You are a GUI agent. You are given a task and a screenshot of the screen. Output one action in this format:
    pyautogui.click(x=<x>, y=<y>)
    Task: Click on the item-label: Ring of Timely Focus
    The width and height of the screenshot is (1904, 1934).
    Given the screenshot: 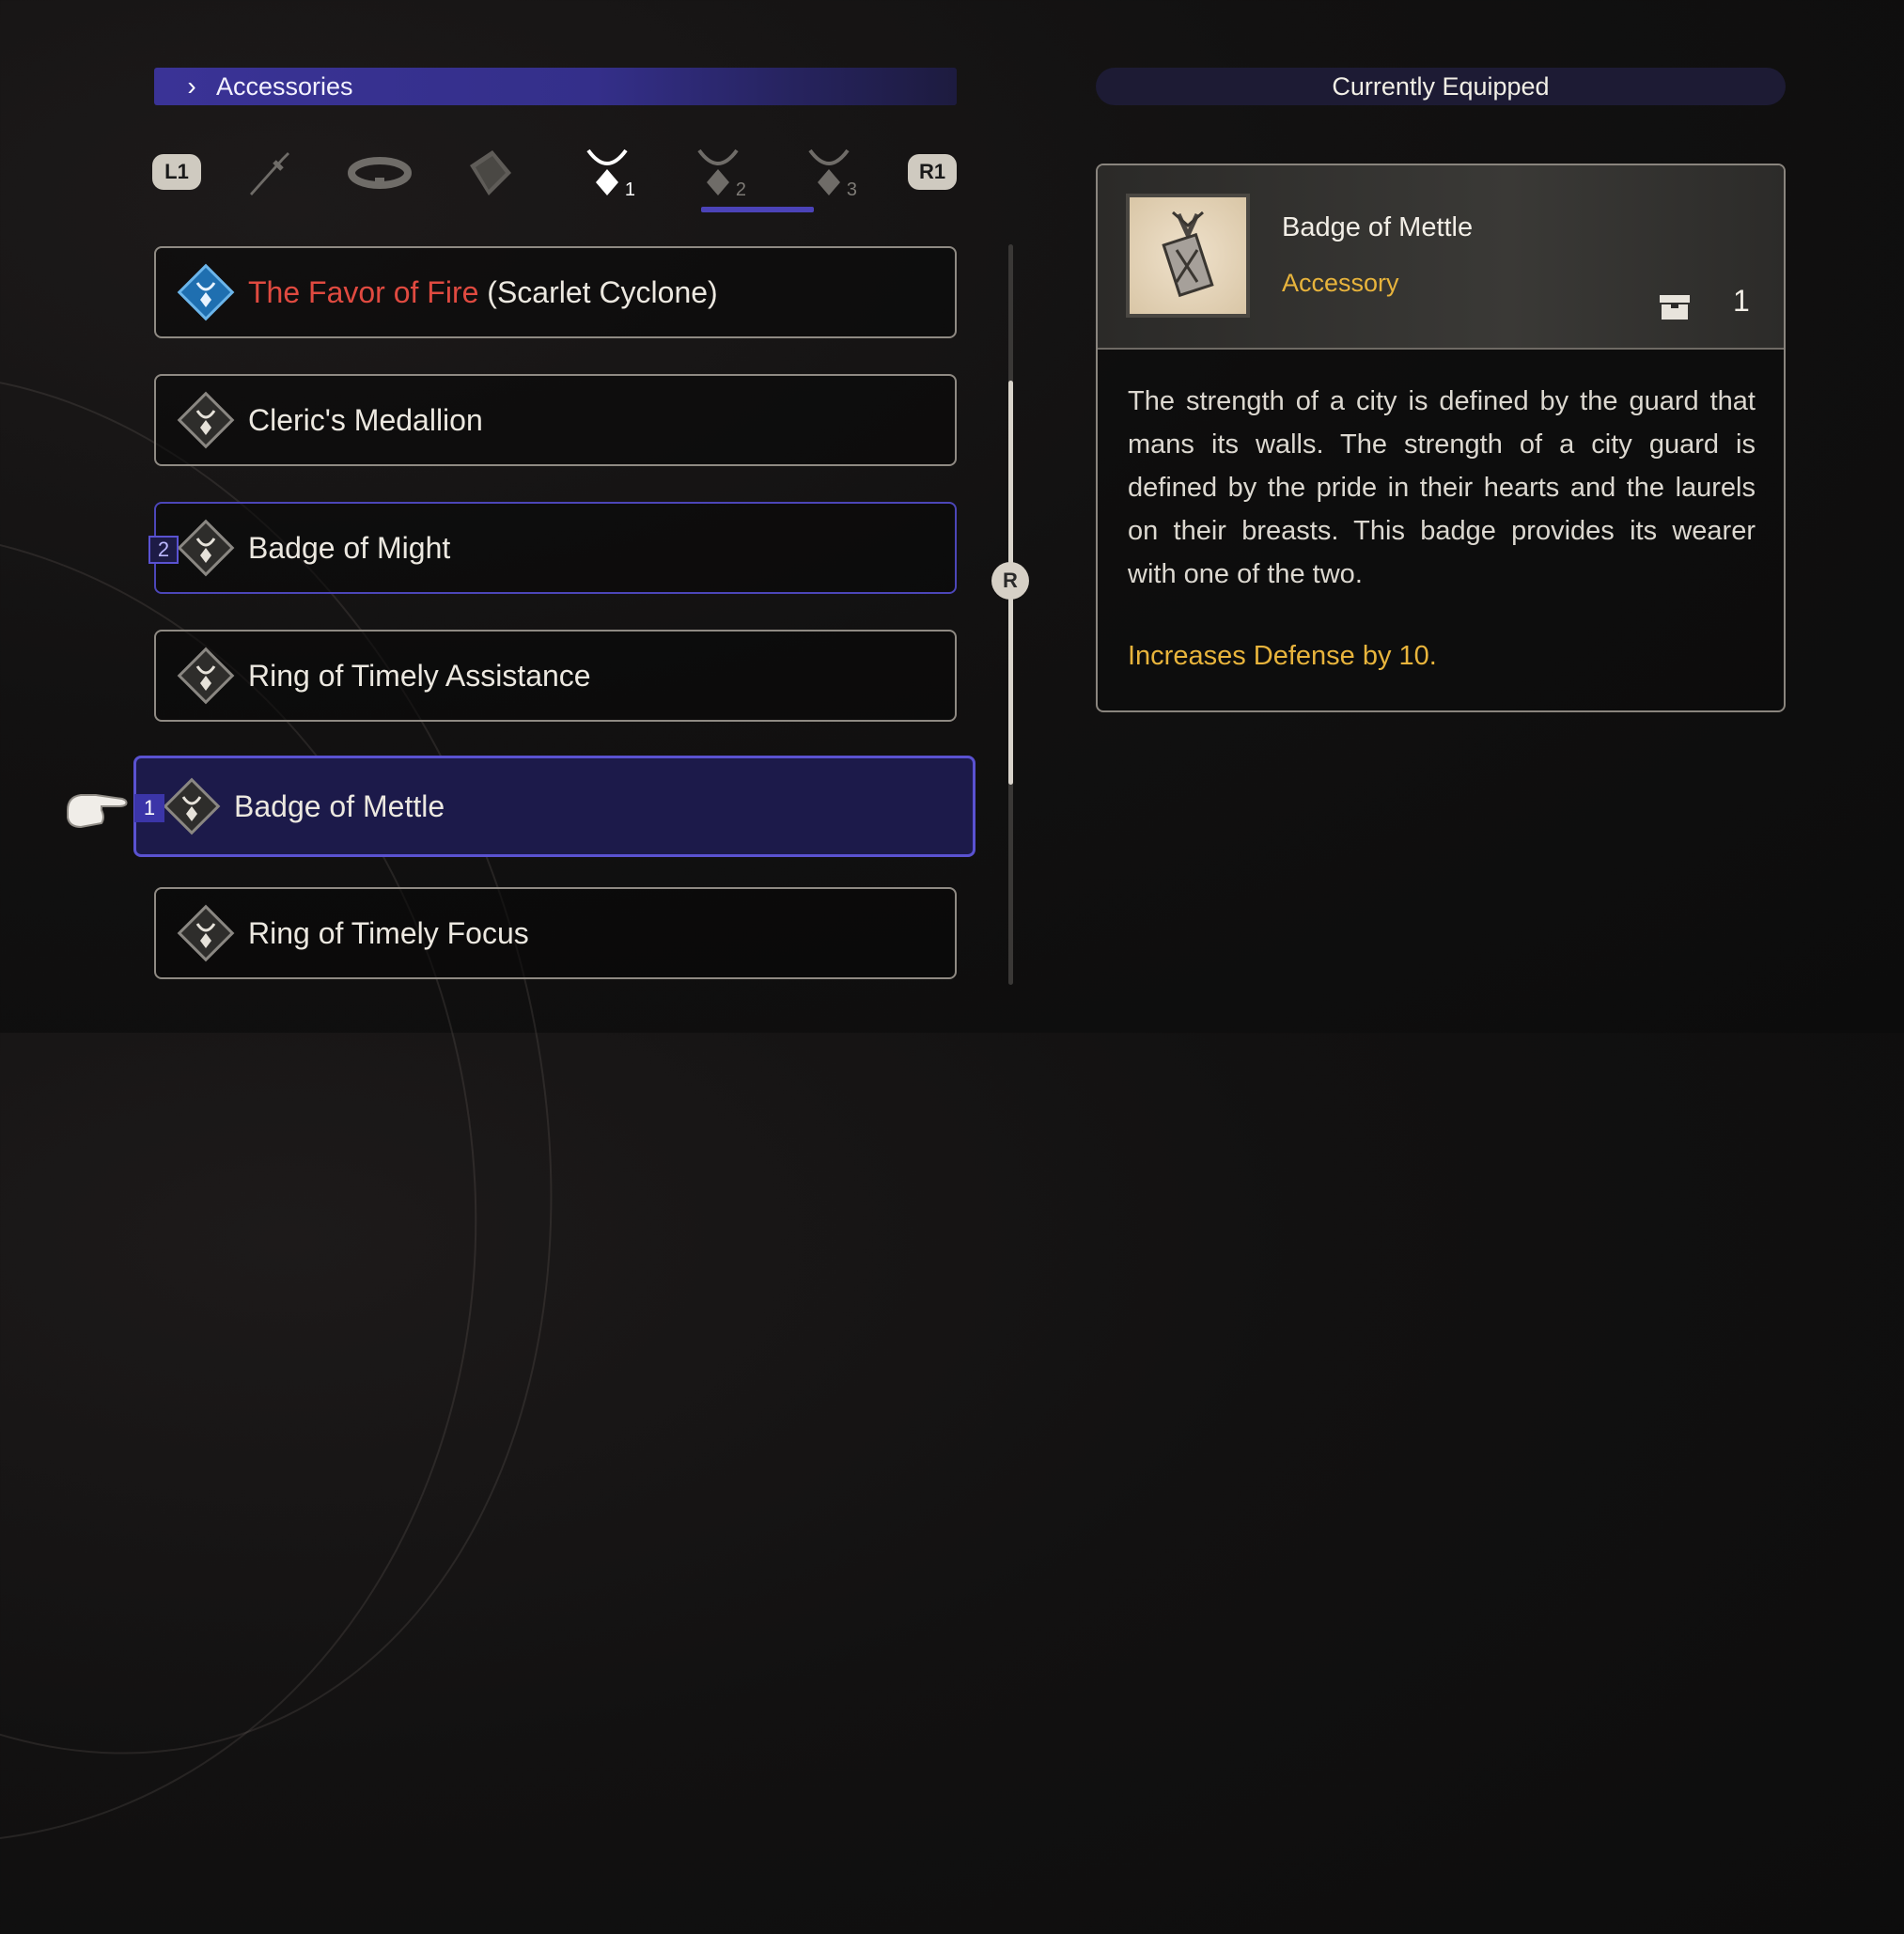 What is the action you would take?
    pyautogui.click(x=388, y=932)
    